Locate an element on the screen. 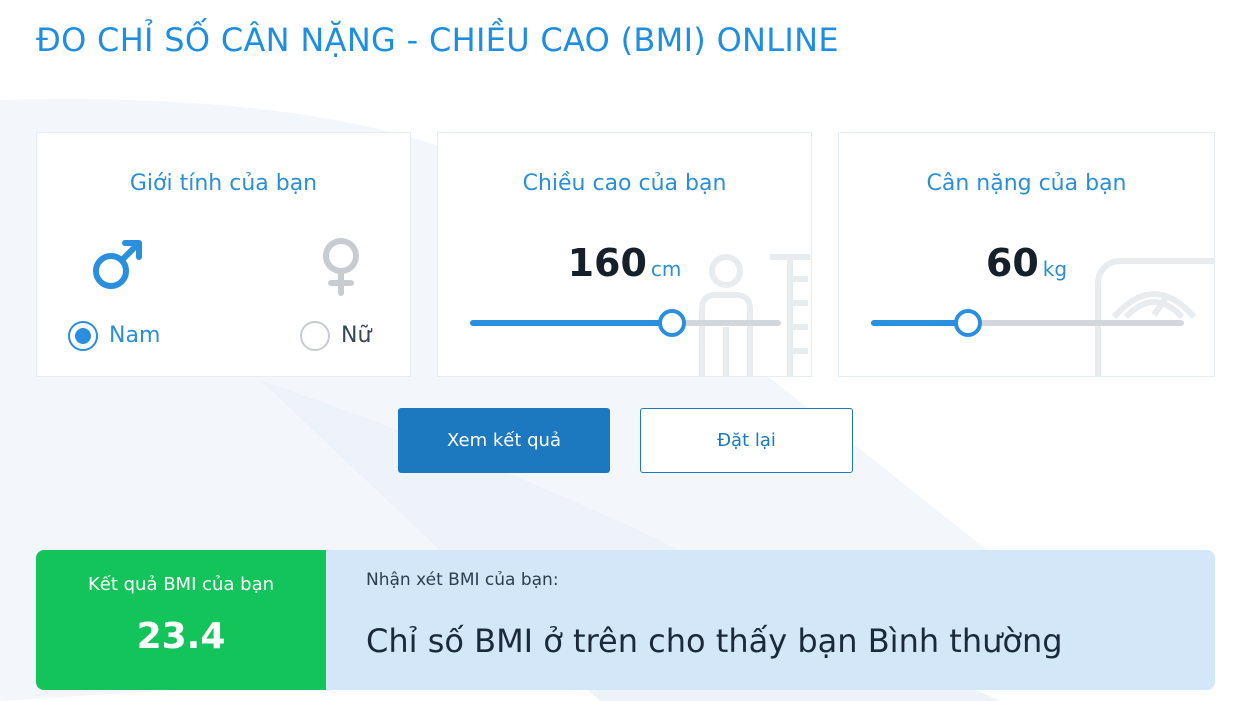 Image resolution: width=1241 pixels, height=701 pixels. weight-slider-thumb is located at coordinates (968, 323).